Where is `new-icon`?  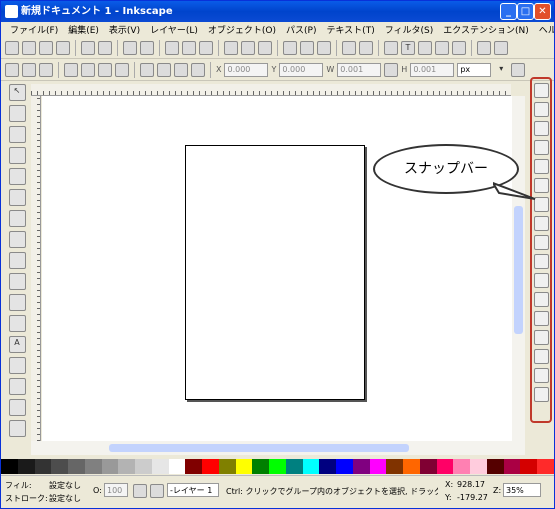 new-icon is located at coordinates (12, 47).